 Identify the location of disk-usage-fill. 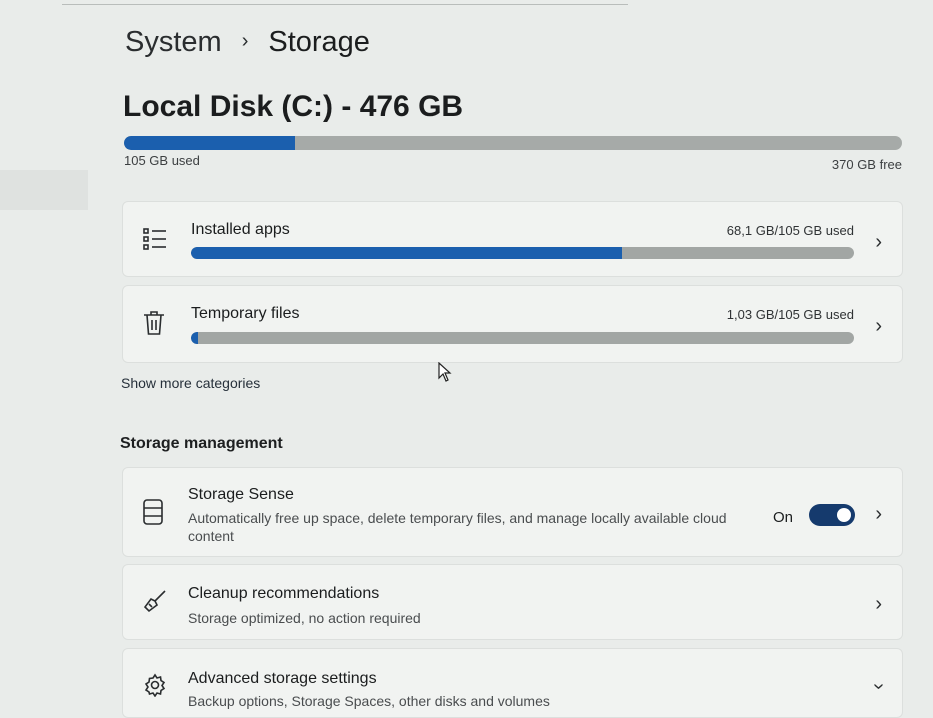
(210, 143).